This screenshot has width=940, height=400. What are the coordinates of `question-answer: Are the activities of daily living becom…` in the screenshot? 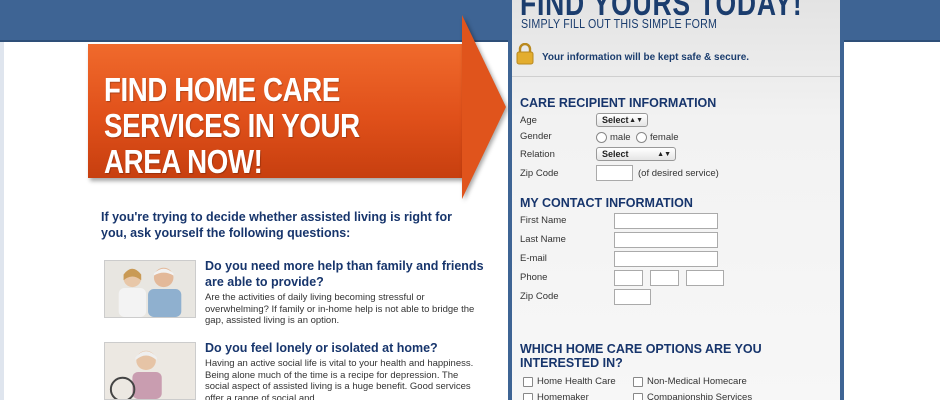 It's located at (340, 309).